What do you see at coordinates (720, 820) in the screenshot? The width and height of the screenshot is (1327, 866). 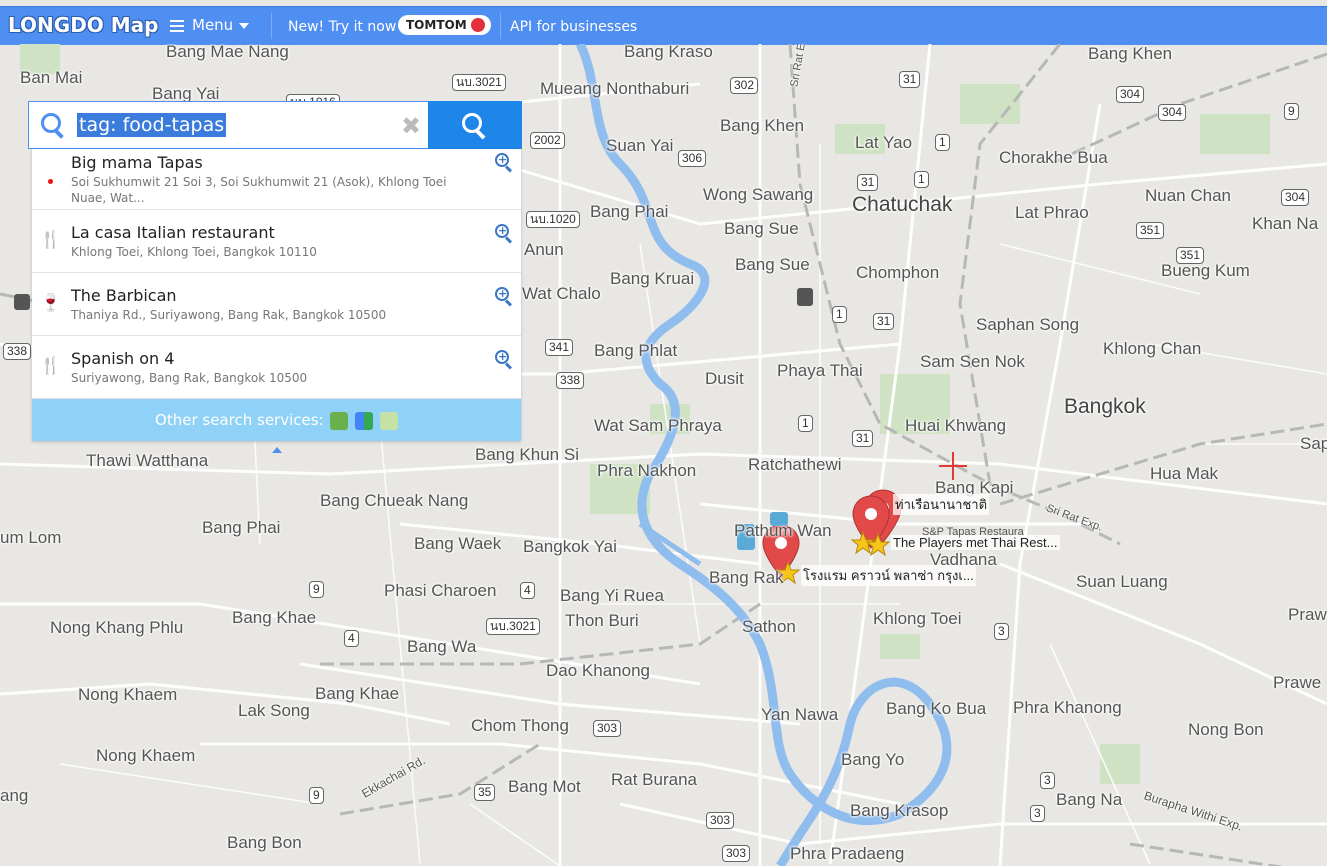 I see `route-shield: 303` at bounding box center [720, 820].